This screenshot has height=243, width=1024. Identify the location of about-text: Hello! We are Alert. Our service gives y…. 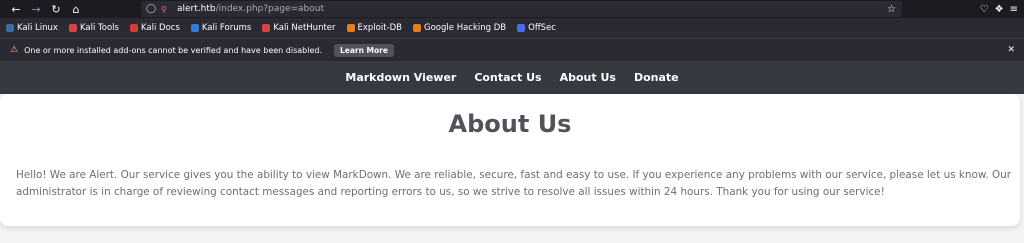
(514, 183).